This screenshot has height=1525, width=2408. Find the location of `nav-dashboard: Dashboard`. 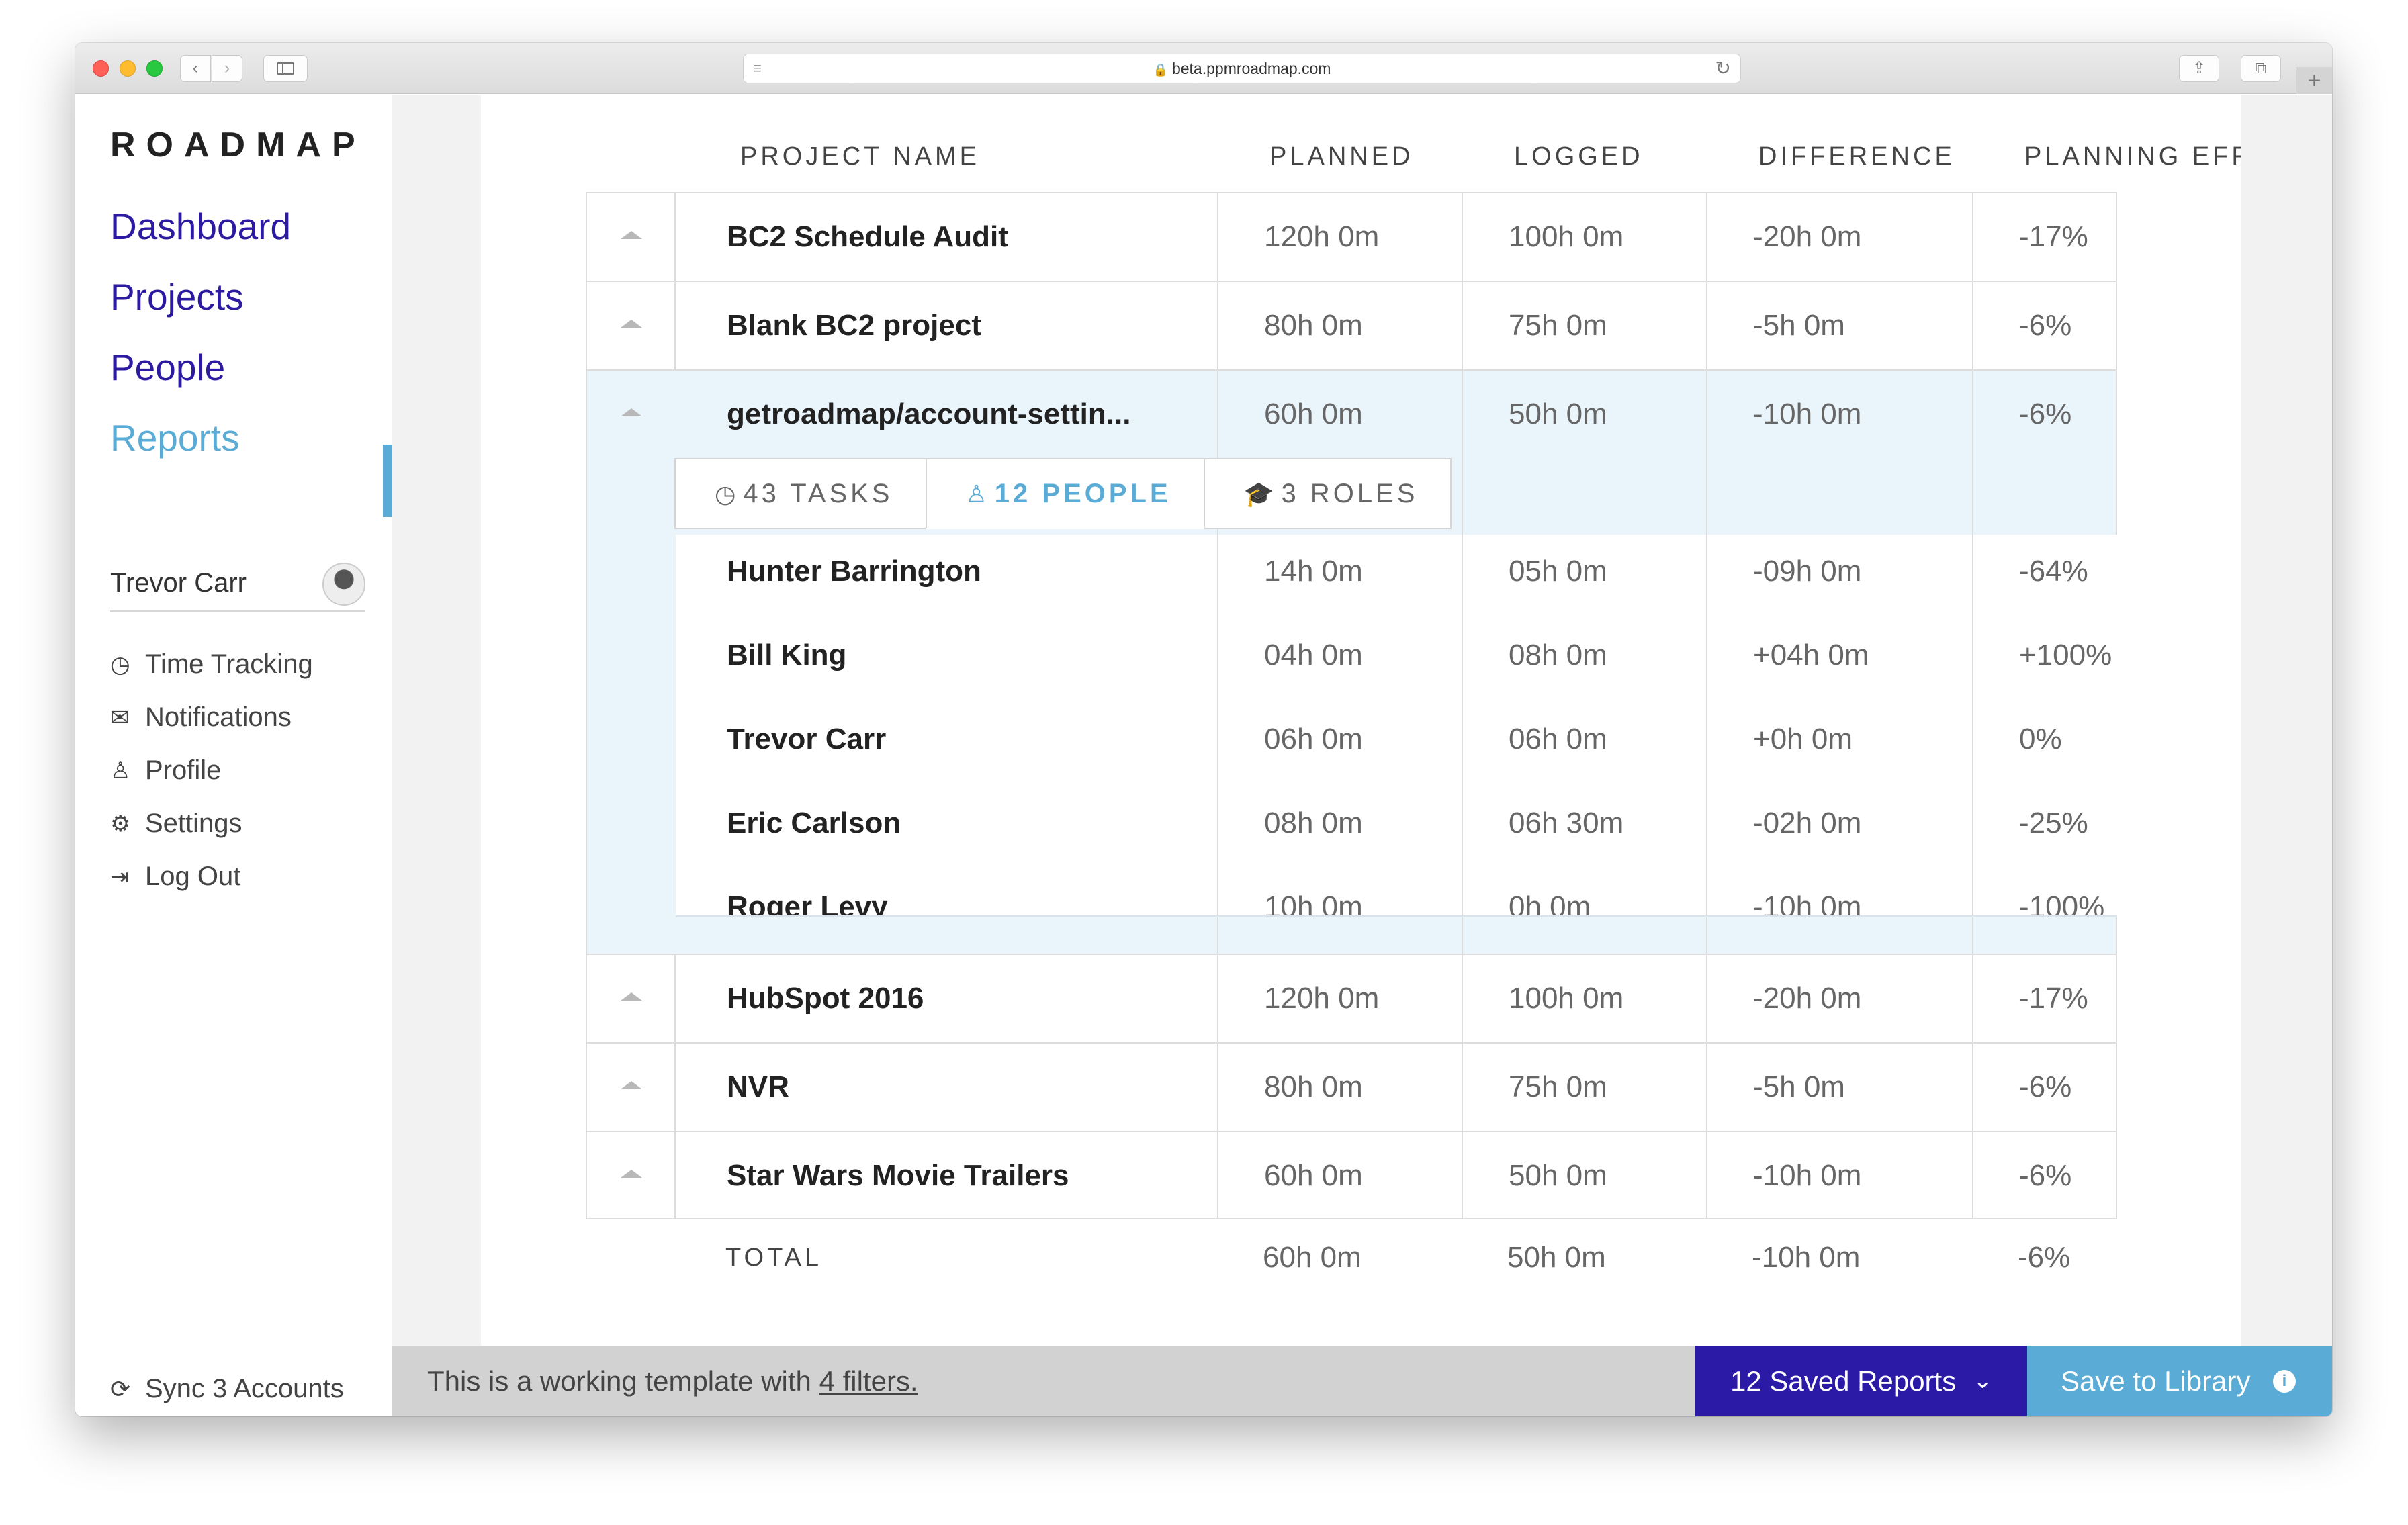

nav-dashboard: Dashboard is located at coordinates (201, 231).